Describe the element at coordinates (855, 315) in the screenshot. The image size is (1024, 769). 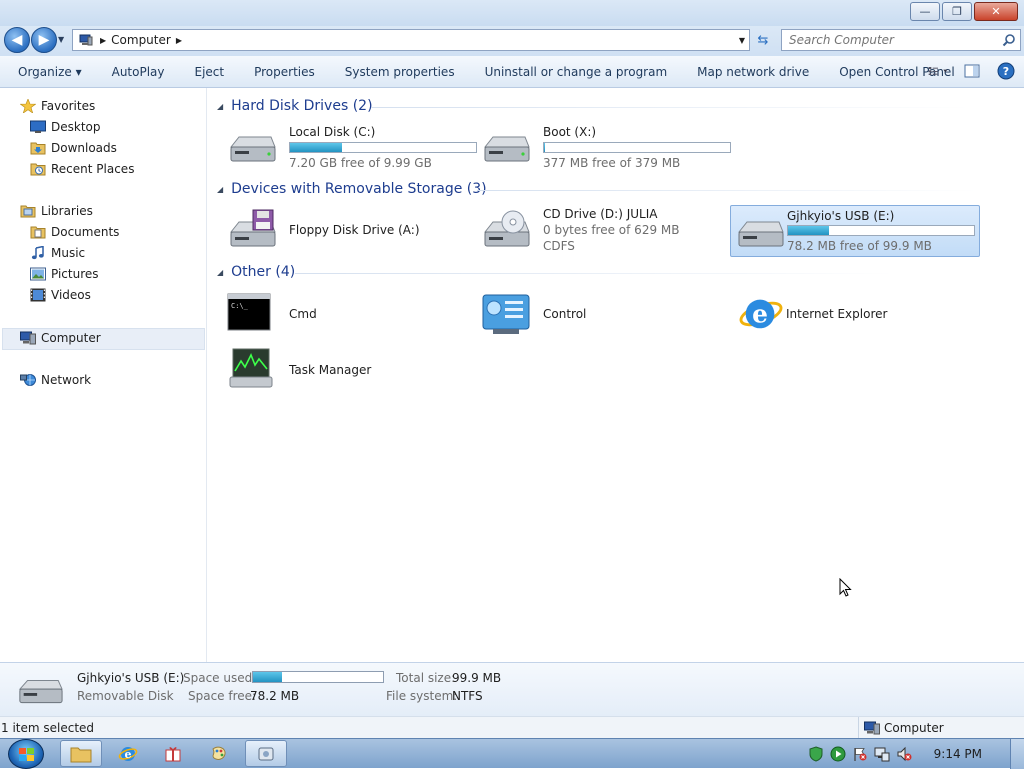
I see `item-internet-explorer: e Internet Explorer` at that location.